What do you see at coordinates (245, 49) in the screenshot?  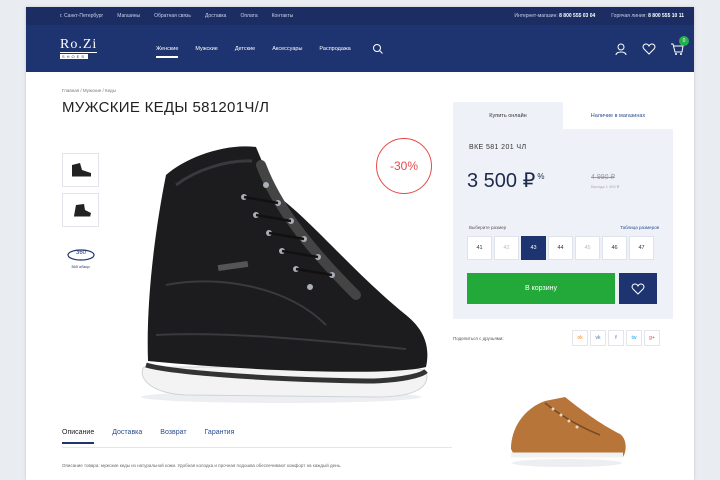 I see `menu-item-kids: Детские` at bounding box center [245, 49].